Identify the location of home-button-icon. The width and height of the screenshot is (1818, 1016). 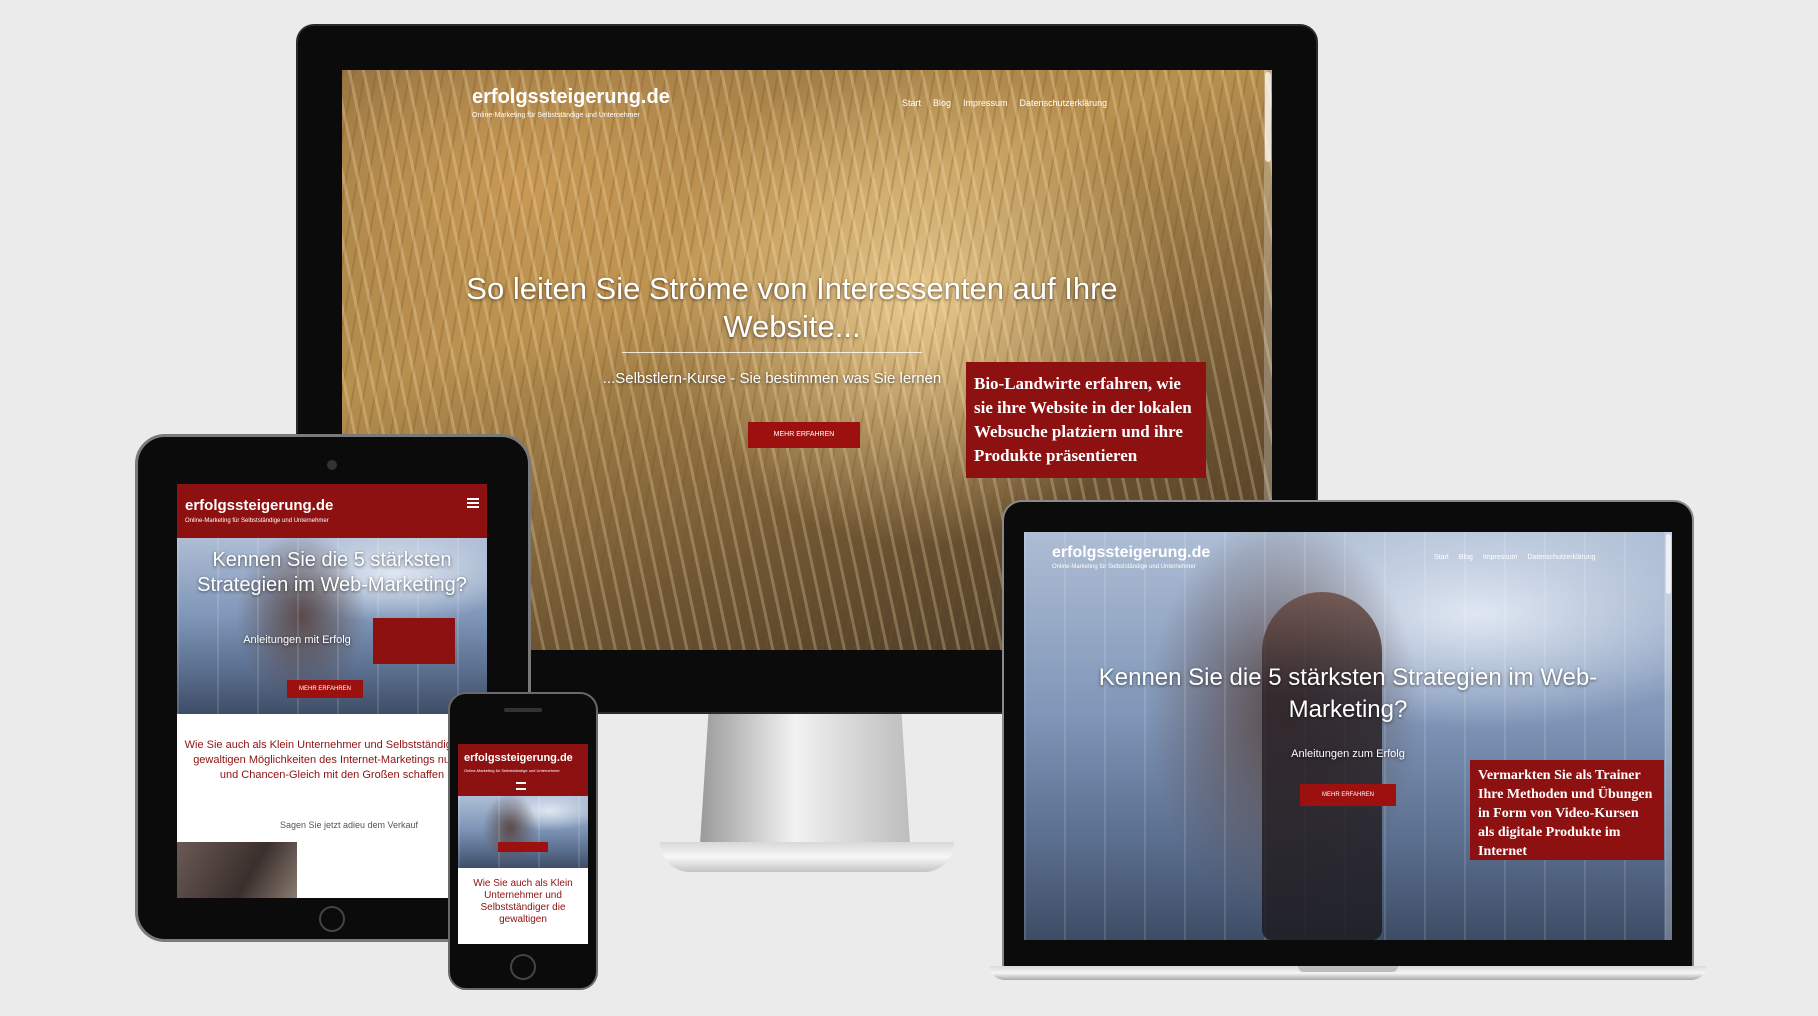
(332, 919).